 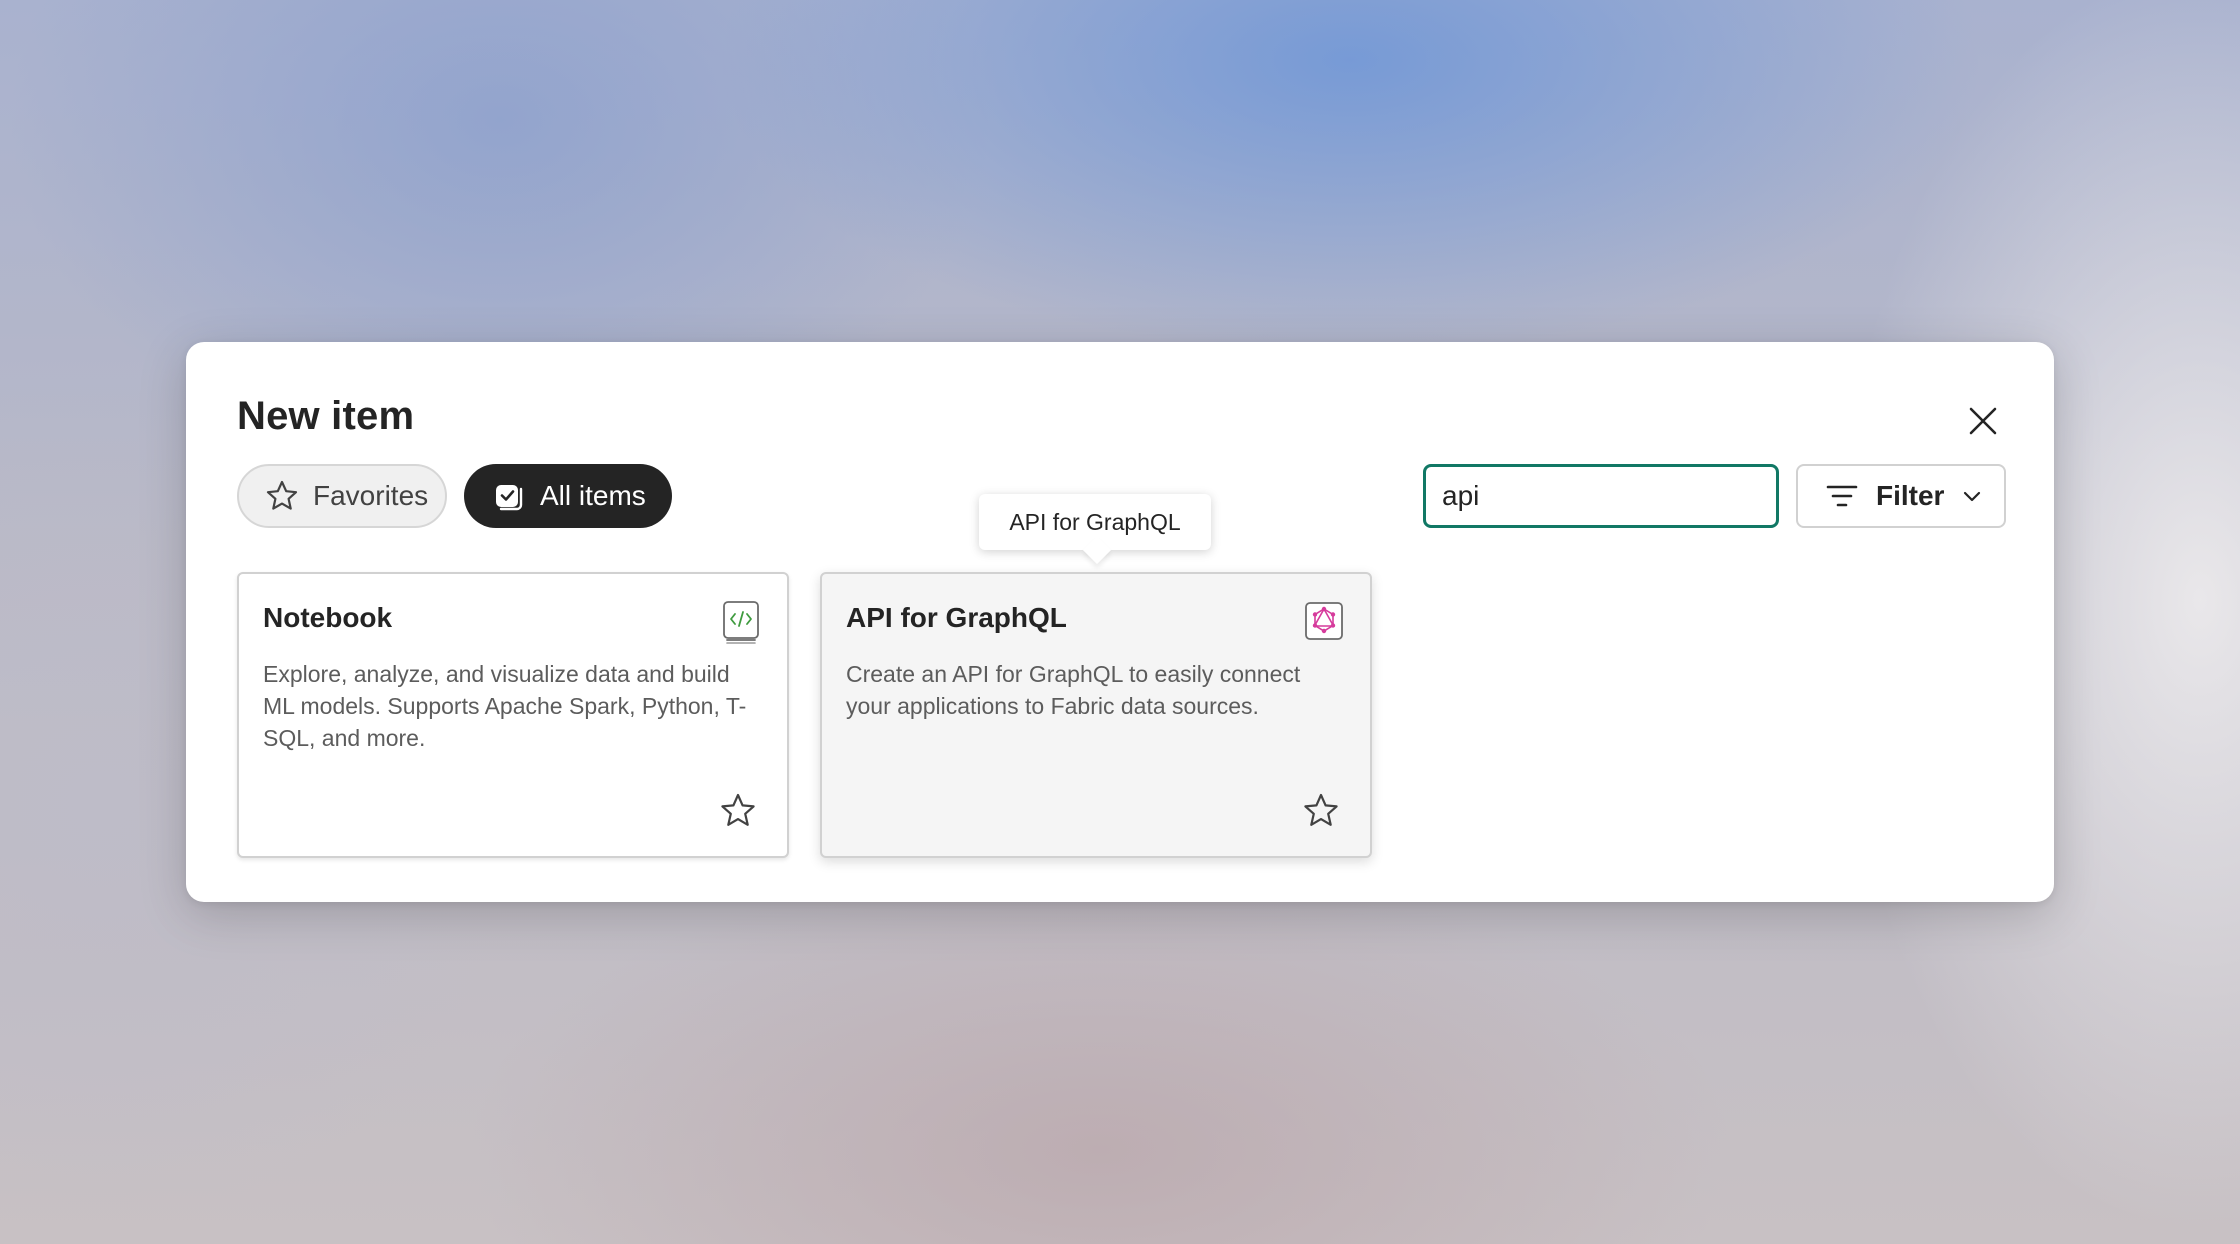 I want to click on card-title: Notebook, so click(x=328, y=617).